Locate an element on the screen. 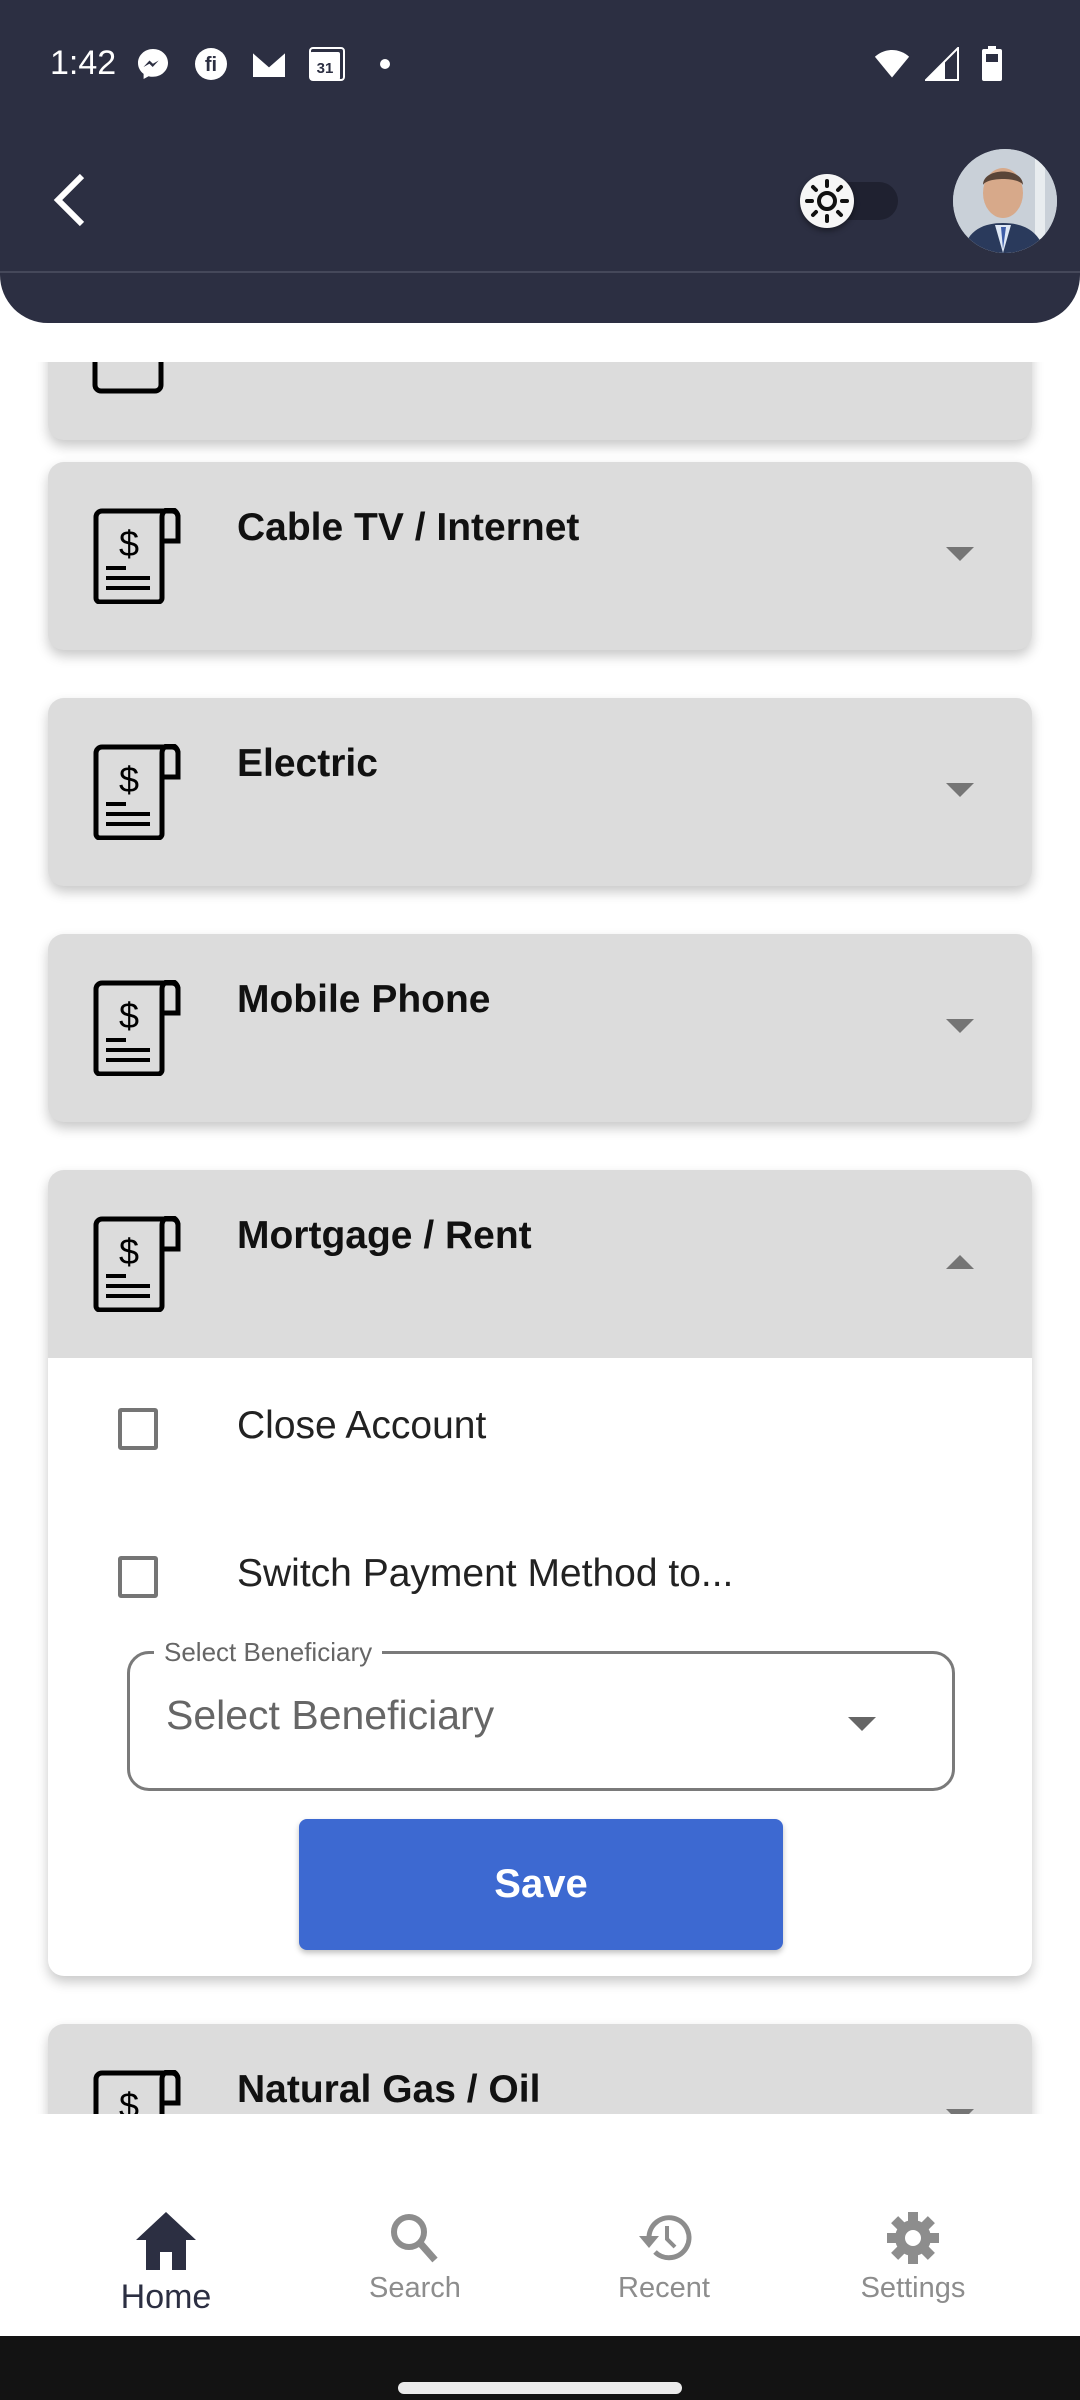 The image size is (1080, 2400). fi-app-icon: fi is located at coordinates (211, 64).